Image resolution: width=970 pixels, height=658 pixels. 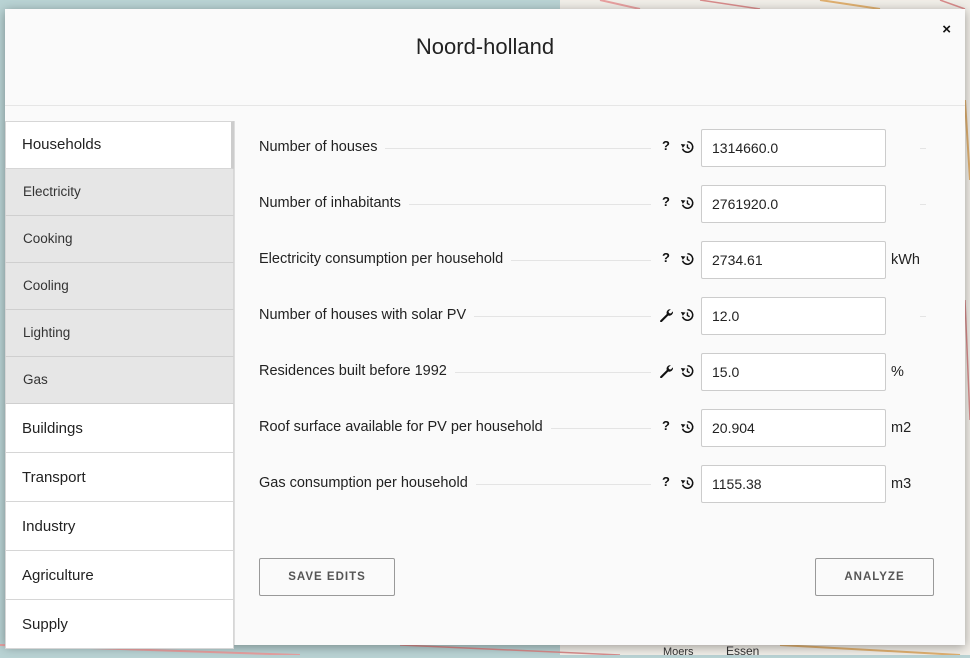 What do you see at coordinates (119, 380) in the screenshot?
I see `sidebar-subitem-gas: Gas` at bounding box center [119, 380].